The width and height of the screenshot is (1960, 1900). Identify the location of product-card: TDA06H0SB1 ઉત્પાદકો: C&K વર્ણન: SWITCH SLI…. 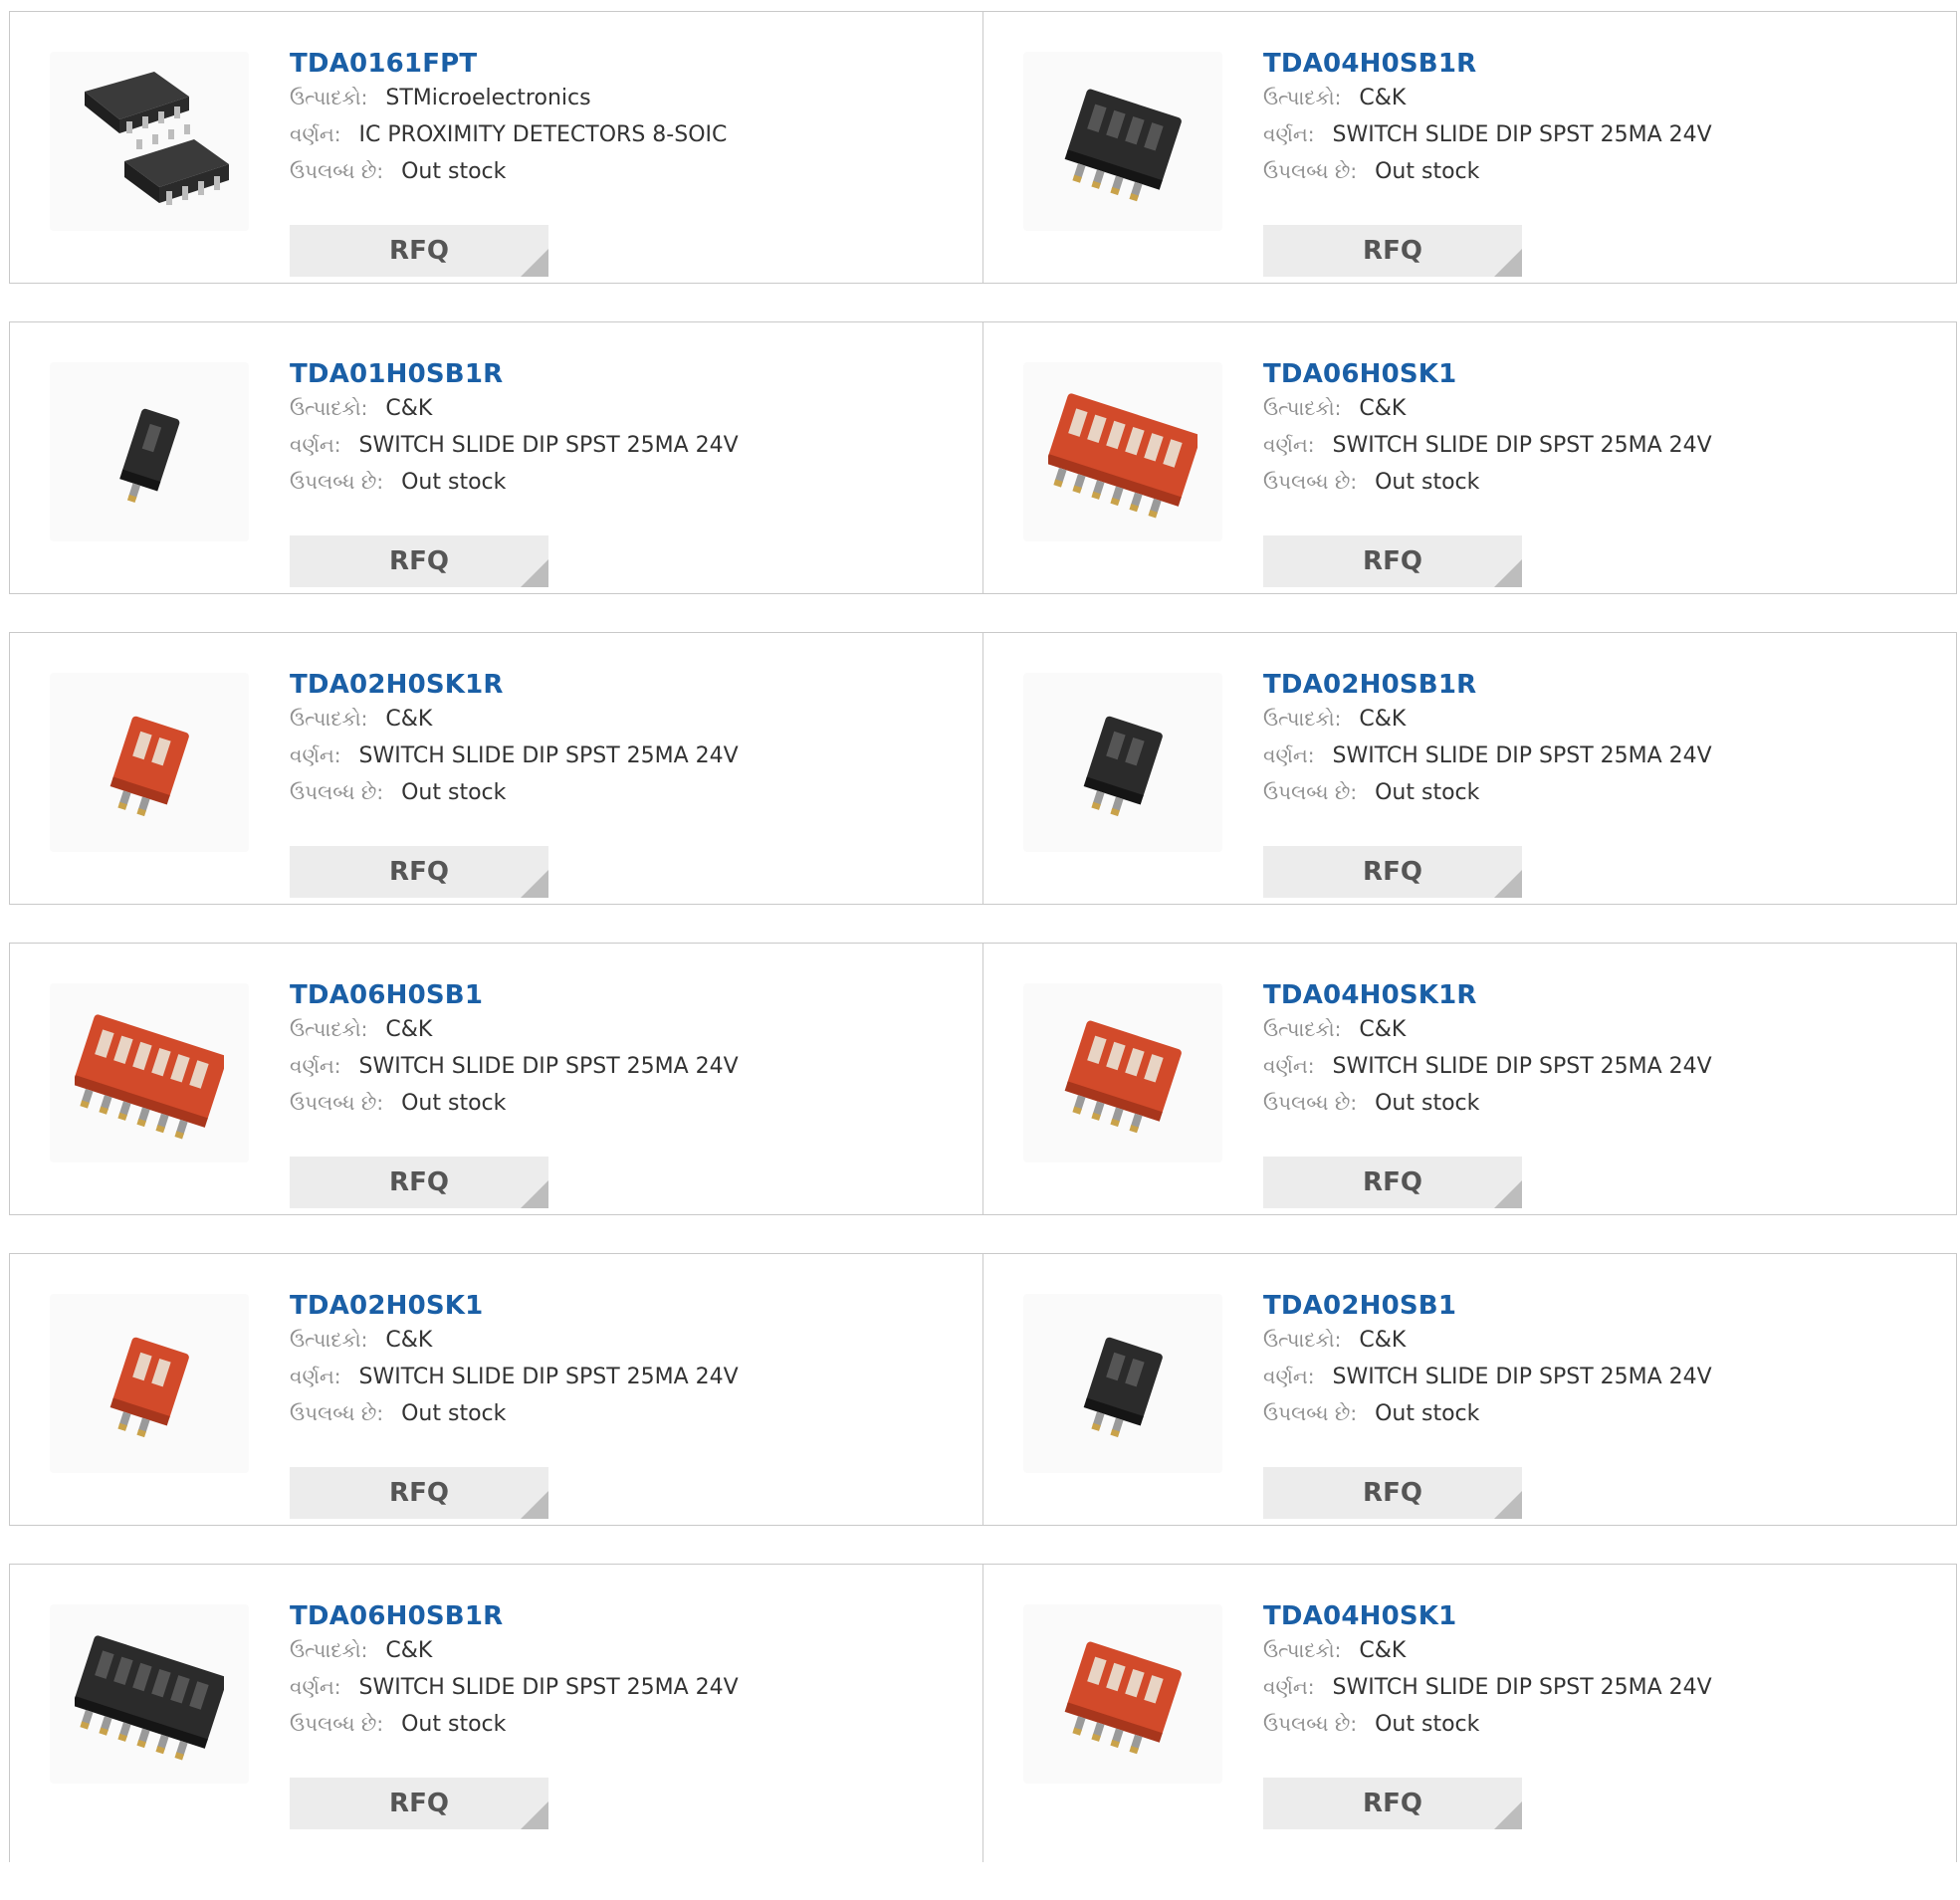
(496, 1079).